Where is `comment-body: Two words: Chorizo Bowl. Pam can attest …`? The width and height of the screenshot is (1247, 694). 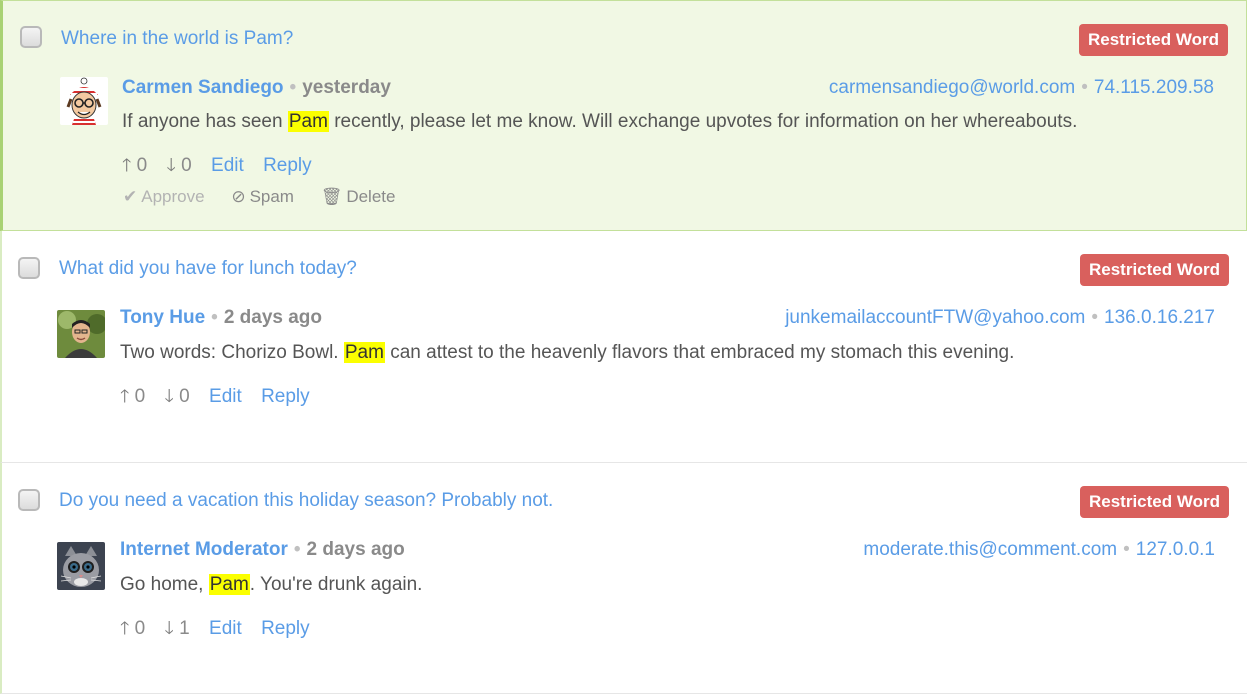 comment-body: Two words: Chorizo Bowl. Pam can attest … is located at coordinates (567, 352).